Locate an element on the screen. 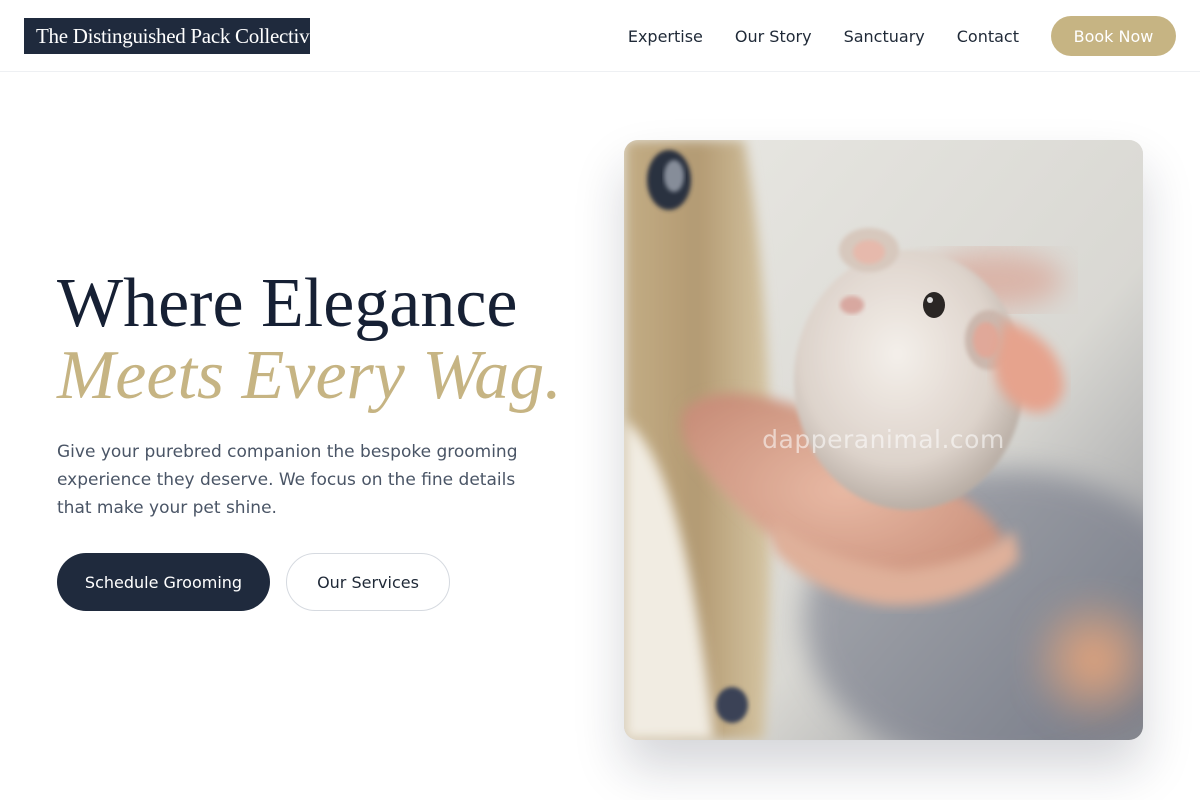 The image size is (1200, 800). hero-title: Where Elegance Meets Every Wag. is located at coordinates (309, 340).